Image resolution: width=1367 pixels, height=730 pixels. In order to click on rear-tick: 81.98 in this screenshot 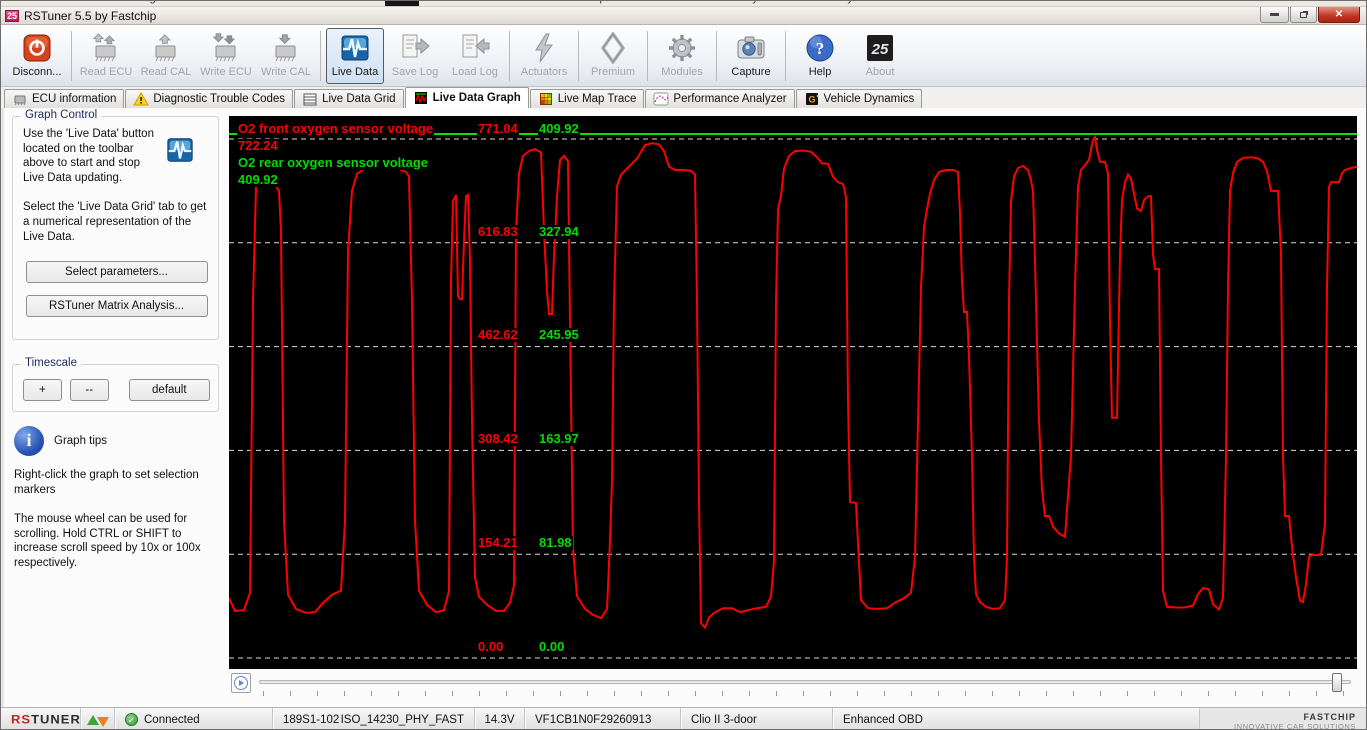, I will do `click(555, 542)`.